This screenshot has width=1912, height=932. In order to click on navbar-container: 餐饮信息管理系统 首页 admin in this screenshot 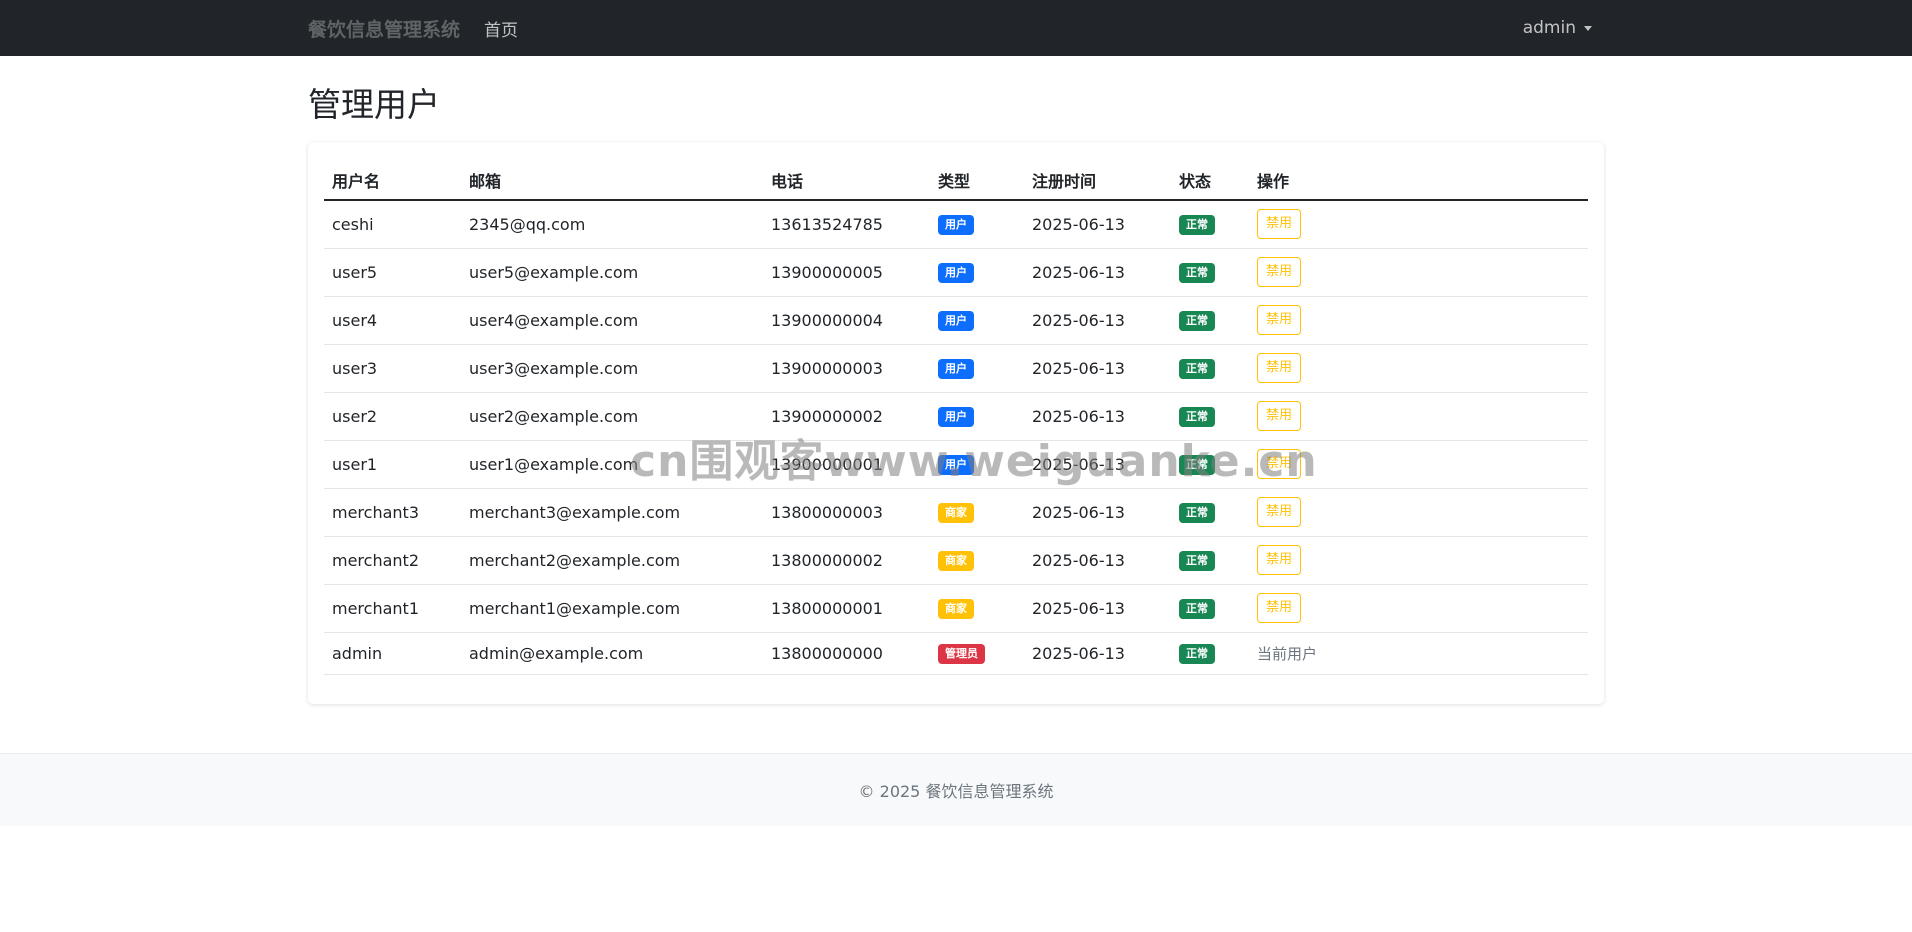, I will do `click(956, 28)`.